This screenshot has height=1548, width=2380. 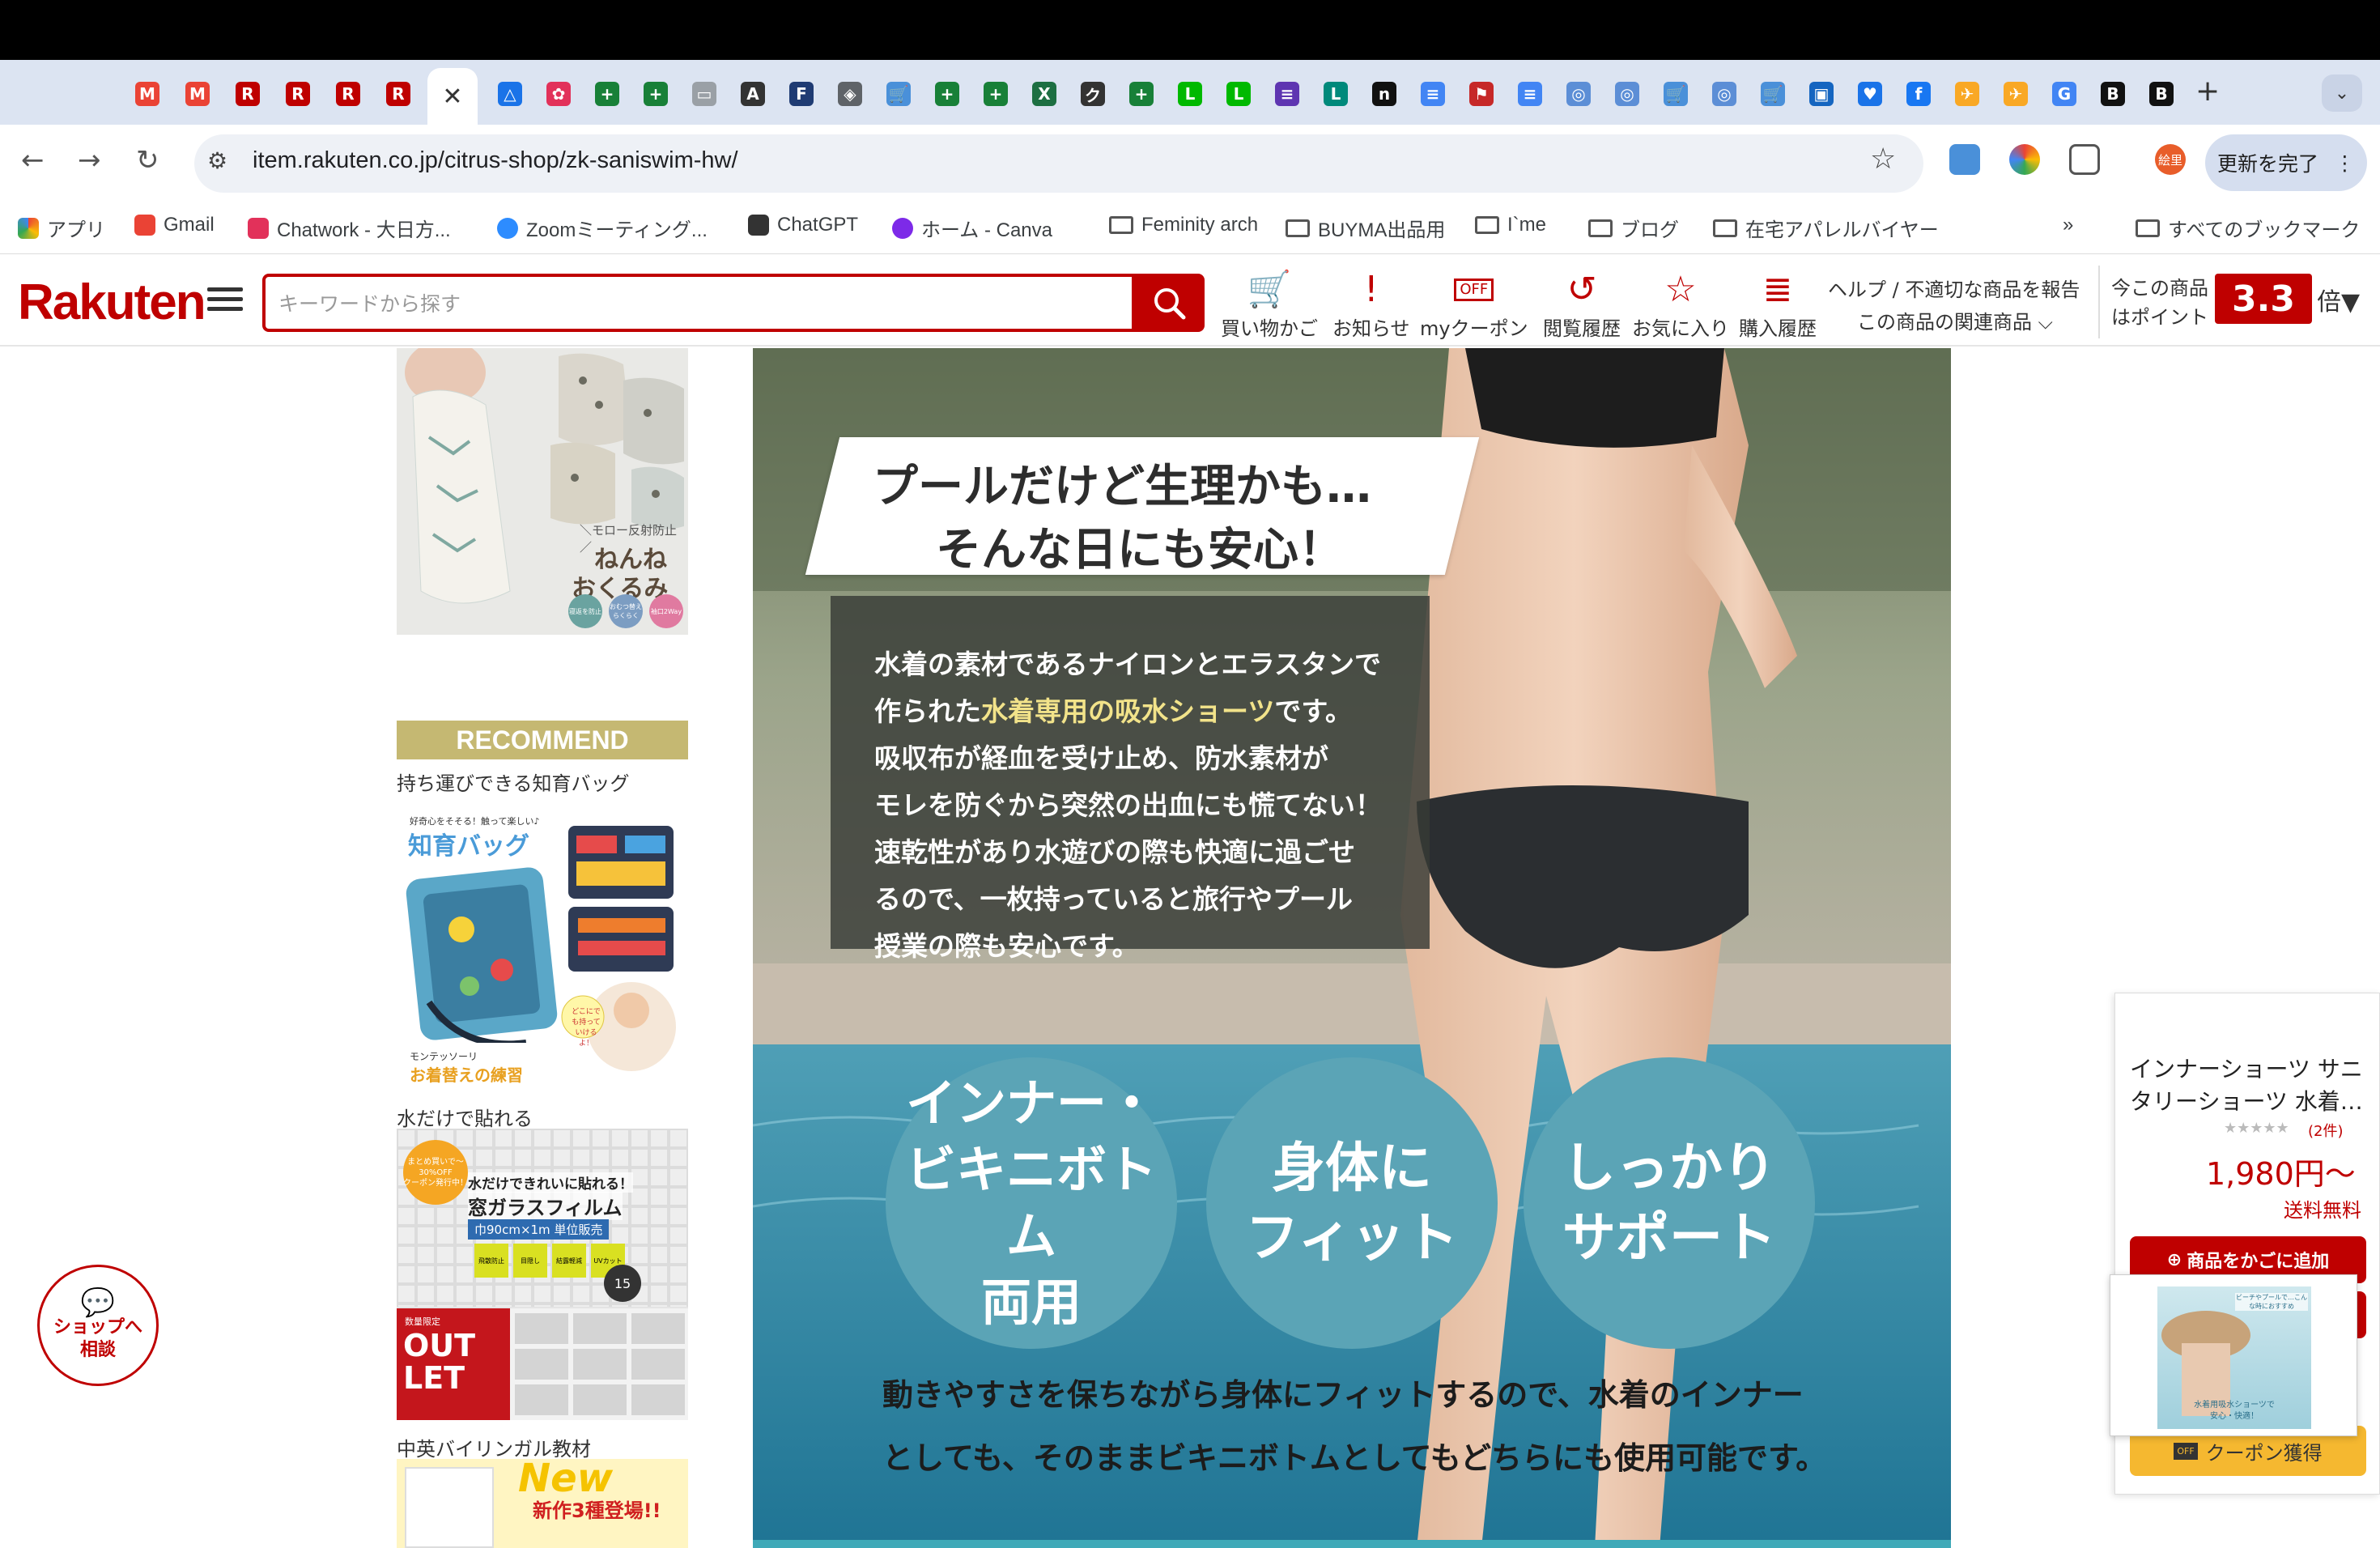 I want to click on bilingual-banner: New 新作3種登場!!, so click(x=542, y=1503).